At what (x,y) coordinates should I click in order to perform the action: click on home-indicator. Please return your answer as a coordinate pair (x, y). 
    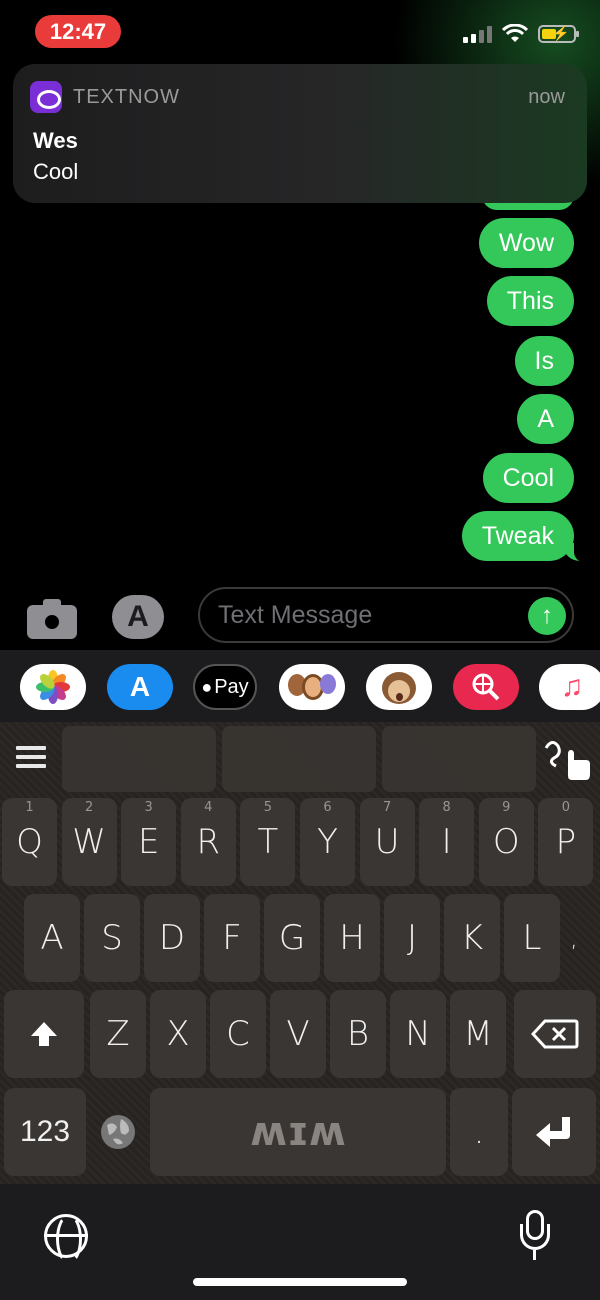
    Looking at the image, I should click on (300, 1282).